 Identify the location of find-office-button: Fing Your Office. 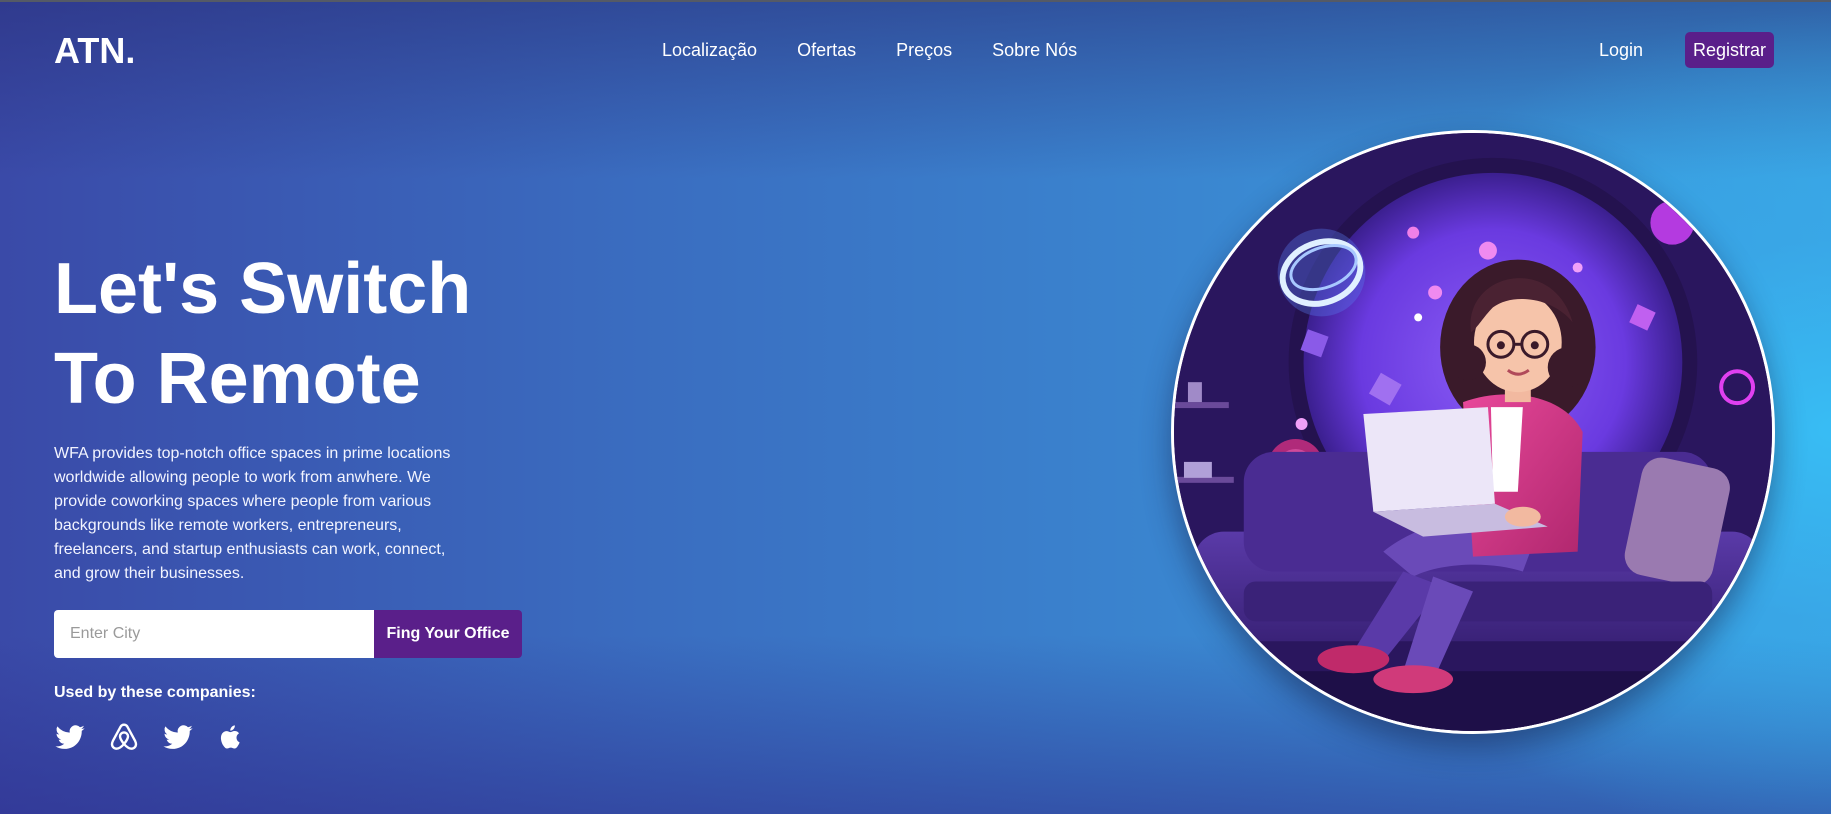
(448, 634).